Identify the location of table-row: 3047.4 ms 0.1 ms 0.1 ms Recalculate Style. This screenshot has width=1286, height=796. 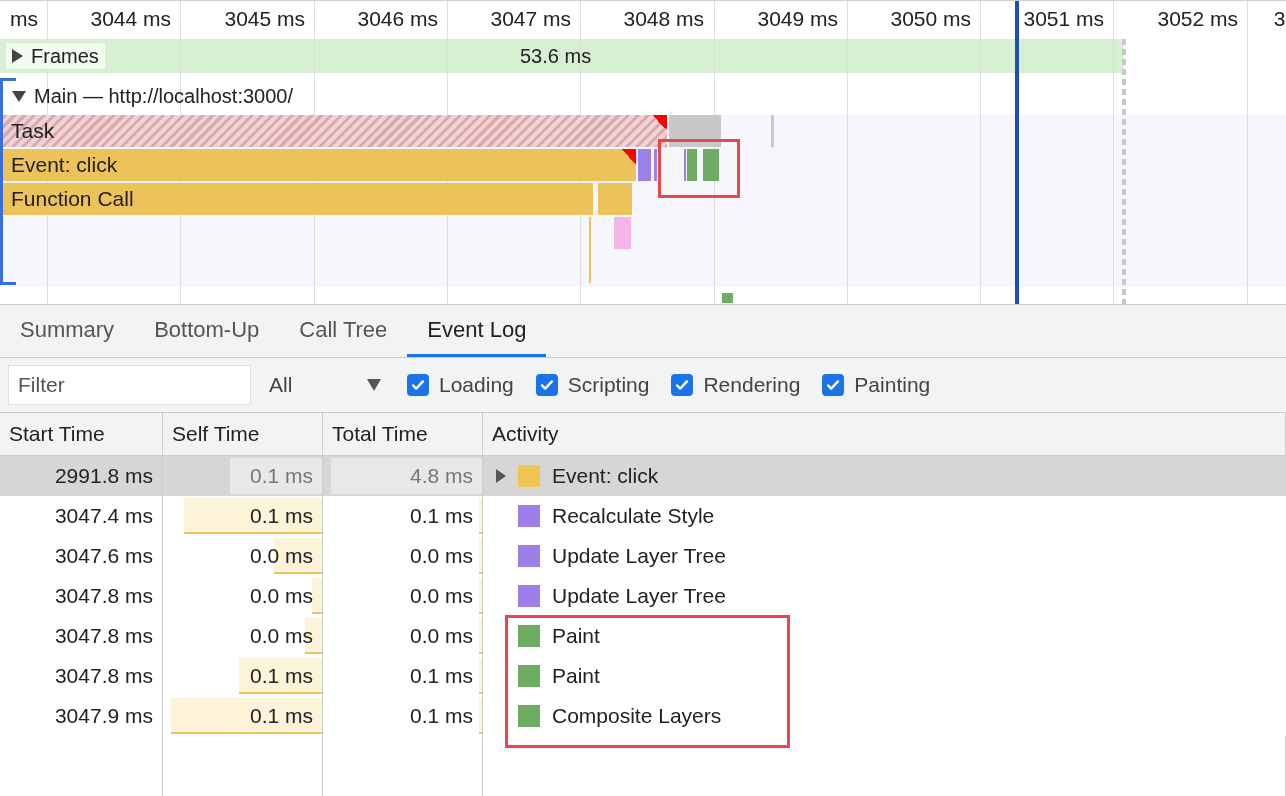
(643, 516).